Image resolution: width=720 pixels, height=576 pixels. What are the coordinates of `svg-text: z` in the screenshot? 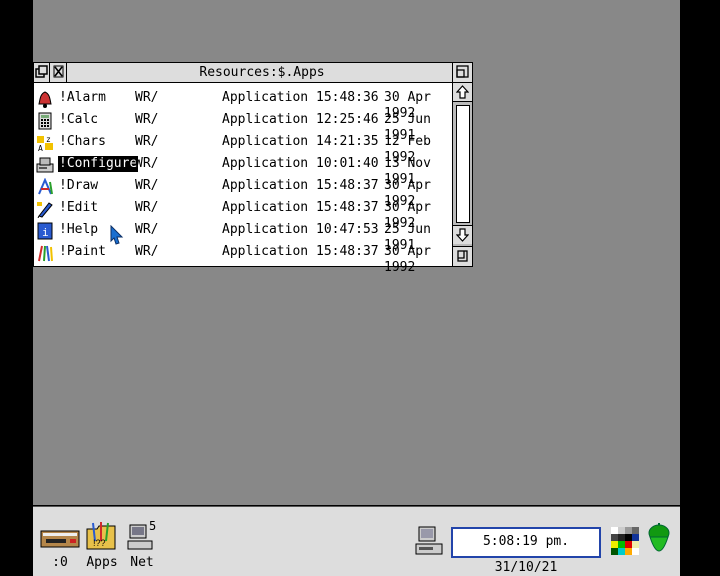 It's located at (48, 139).